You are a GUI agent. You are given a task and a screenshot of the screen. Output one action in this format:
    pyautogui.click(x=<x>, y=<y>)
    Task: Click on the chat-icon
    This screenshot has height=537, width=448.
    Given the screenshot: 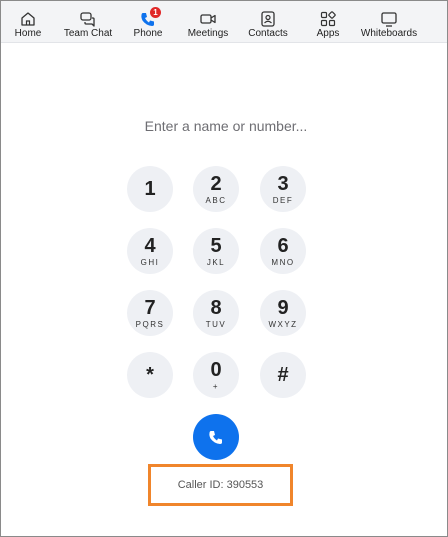 What is the action you would take?
    pyautogui.click(x=87, y=19)
    